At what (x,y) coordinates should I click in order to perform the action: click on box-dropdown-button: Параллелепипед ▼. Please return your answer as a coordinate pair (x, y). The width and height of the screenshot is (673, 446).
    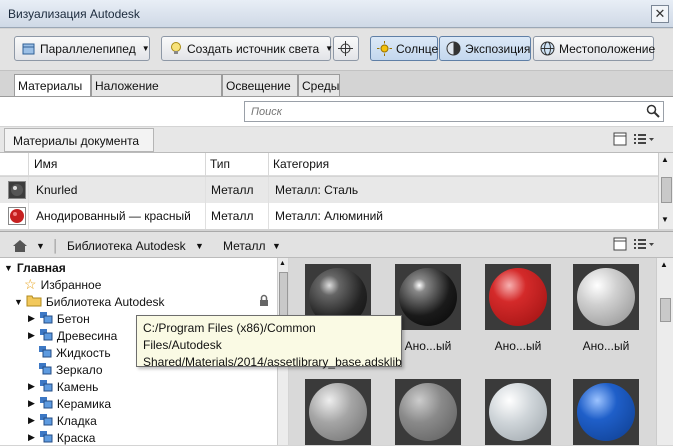
    Looking at the image, I should click on (82, 48).